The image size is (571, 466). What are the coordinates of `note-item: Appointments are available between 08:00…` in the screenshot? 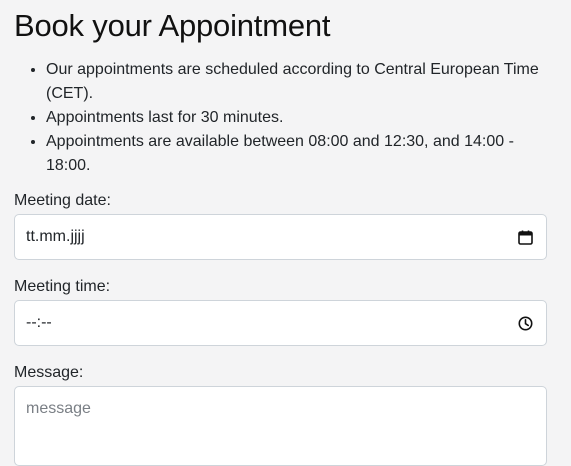 It's located at (301, 154).